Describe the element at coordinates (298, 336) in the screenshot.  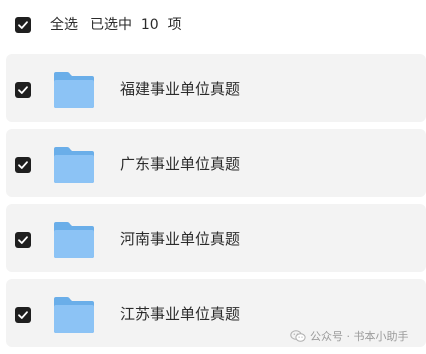
I see `wechat-icon` at that location.